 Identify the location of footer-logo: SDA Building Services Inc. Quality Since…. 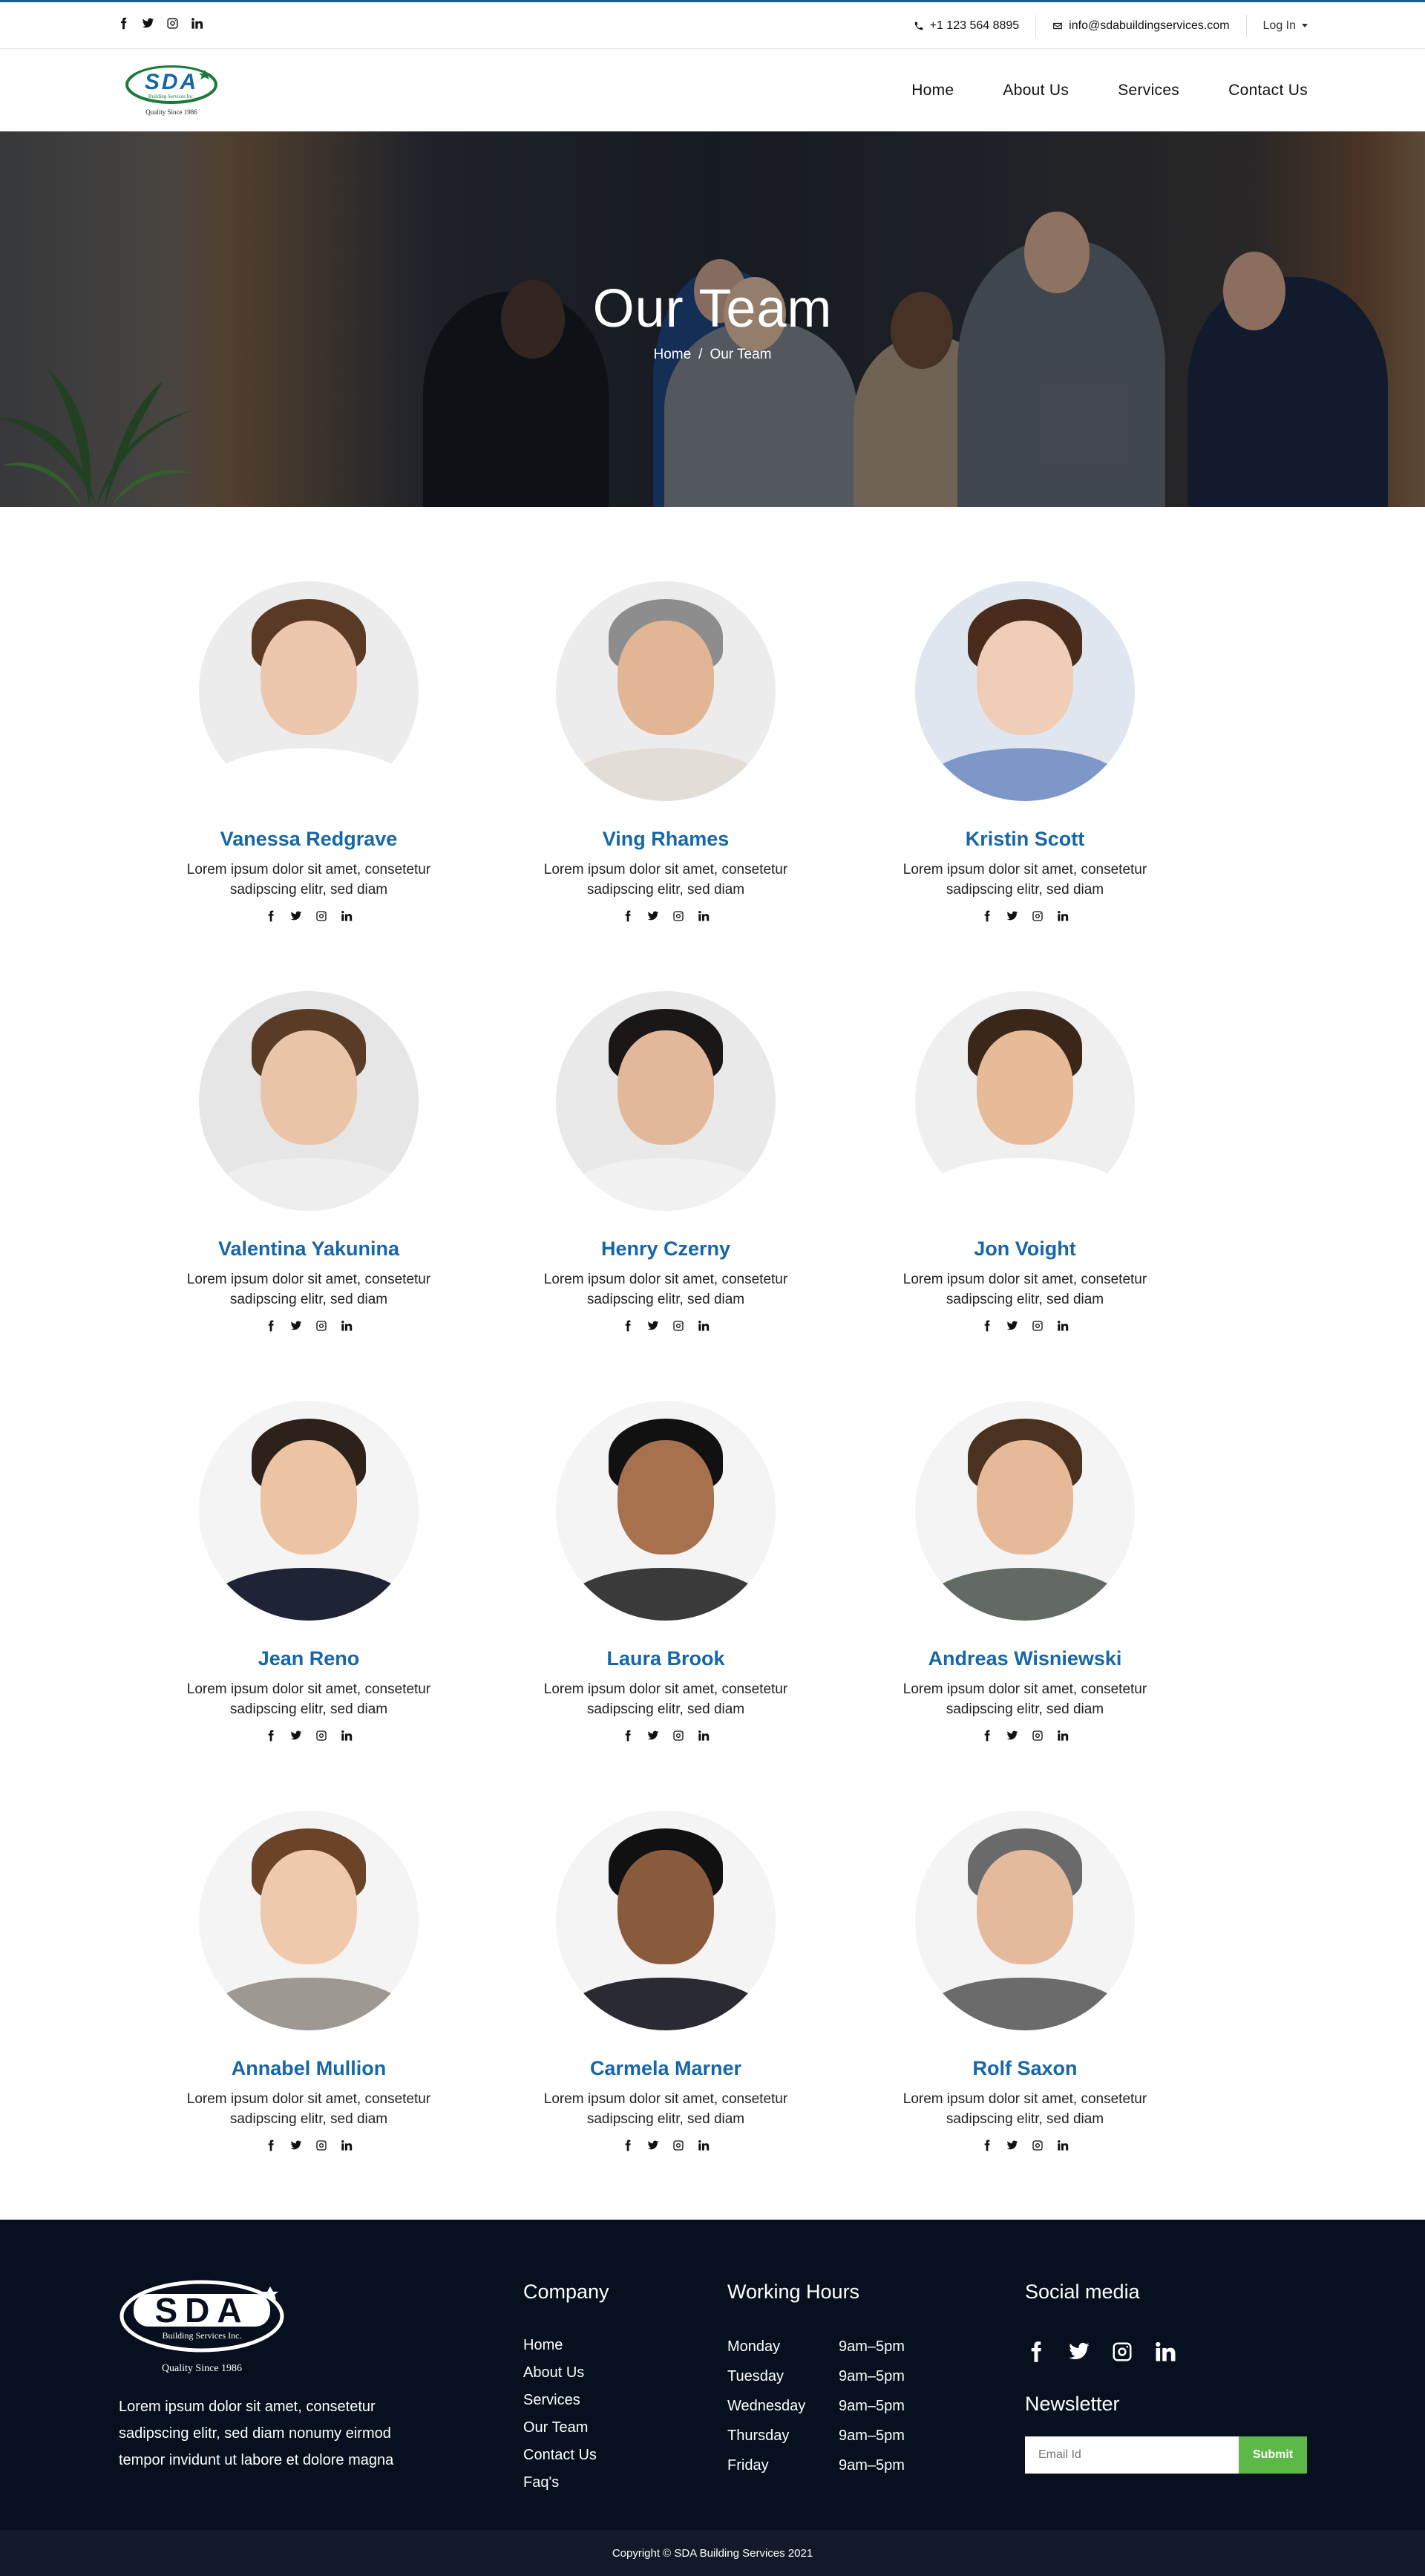
(205, 2325).